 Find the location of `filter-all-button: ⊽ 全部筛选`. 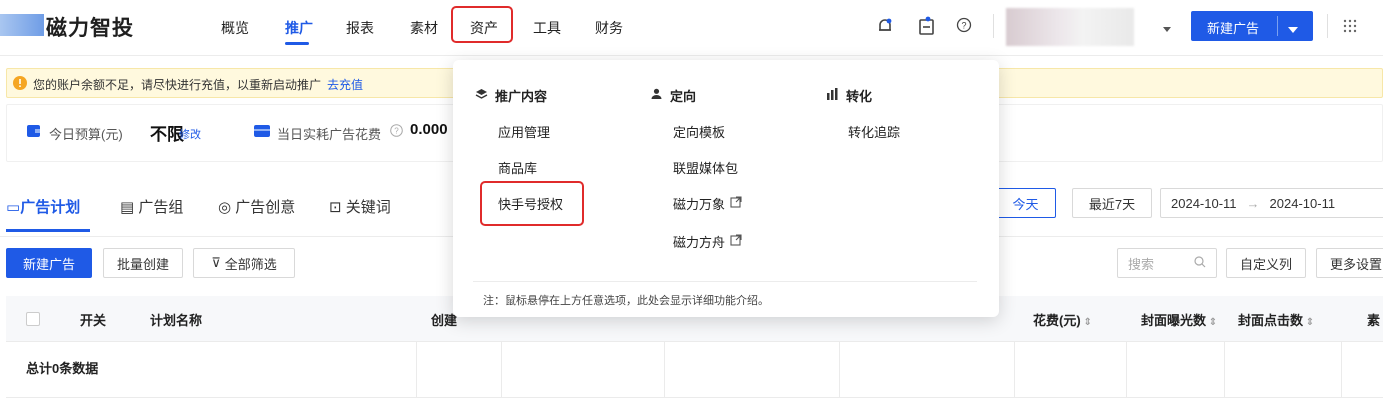

filter-all-button: ⊽ 全部筛选 is located at coordinates (244, 263).